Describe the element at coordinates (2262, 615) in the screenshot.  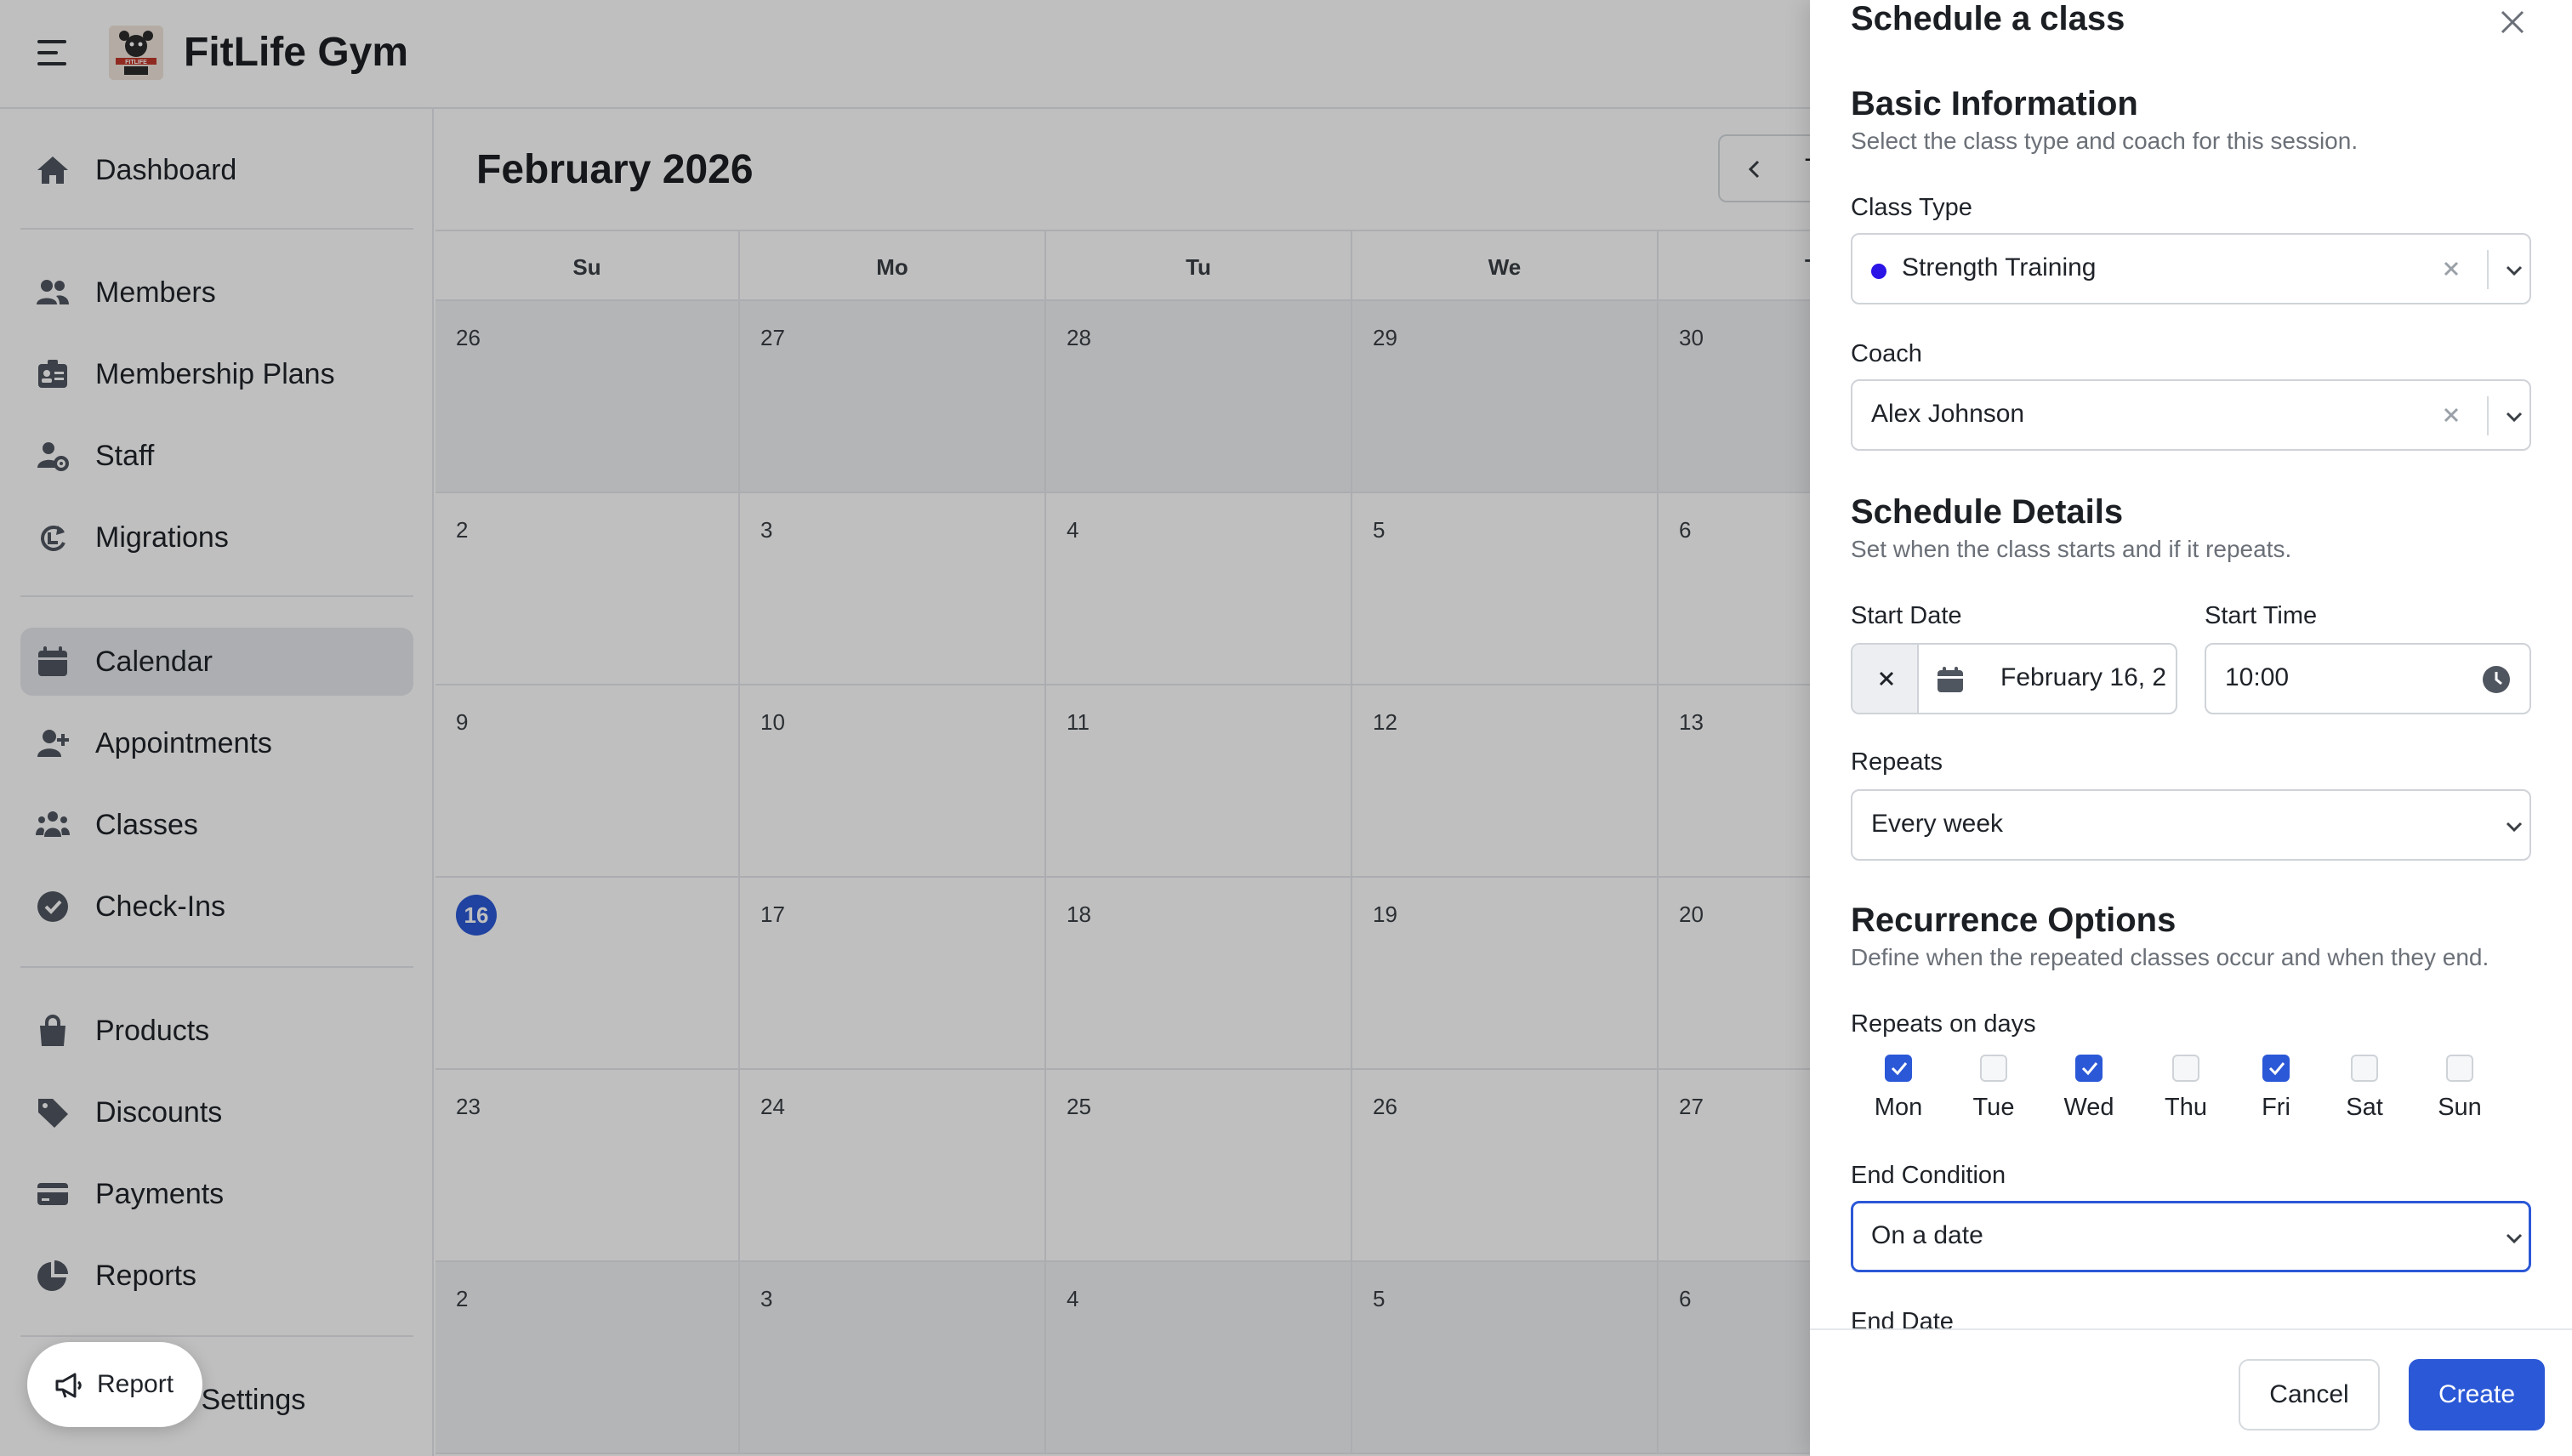
I see `start-time-label: Start Time` at that location.